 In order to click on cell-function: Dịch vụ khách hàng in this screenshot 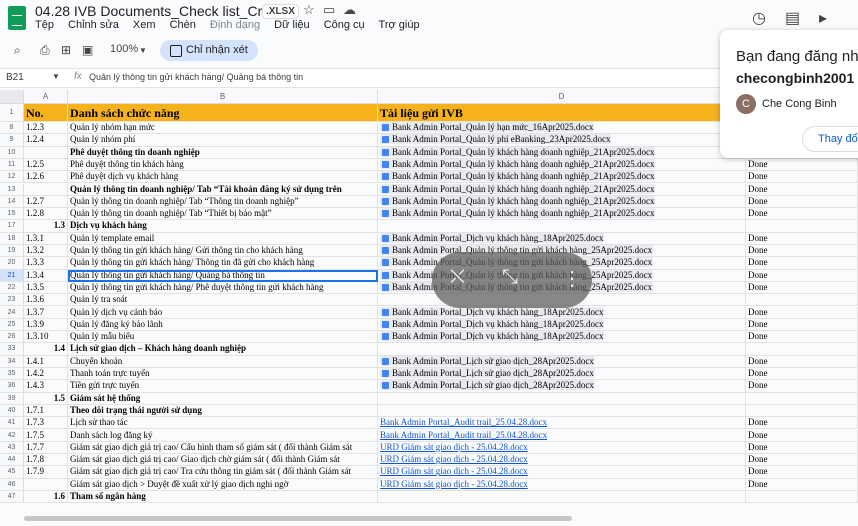, I will do `click(223, 226)`.